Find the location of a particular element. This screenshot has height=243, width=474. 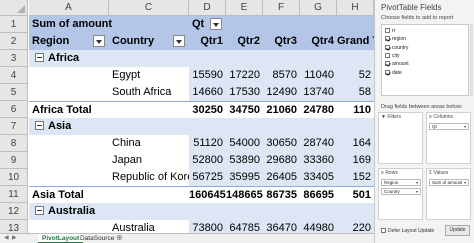

value-cell: 28740 is located at coordinates (318, 143).